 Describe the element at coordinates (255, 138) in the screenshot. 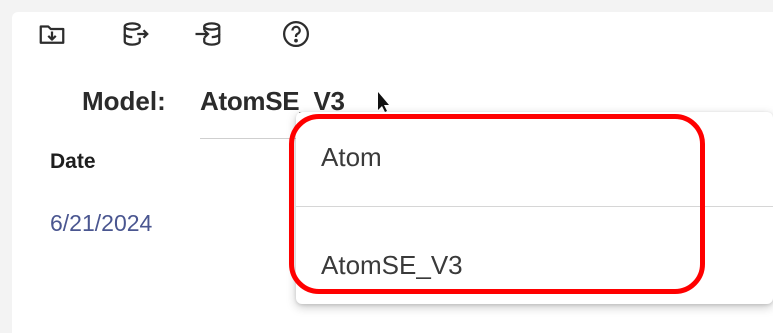

I see `model-select-underline` at that location.